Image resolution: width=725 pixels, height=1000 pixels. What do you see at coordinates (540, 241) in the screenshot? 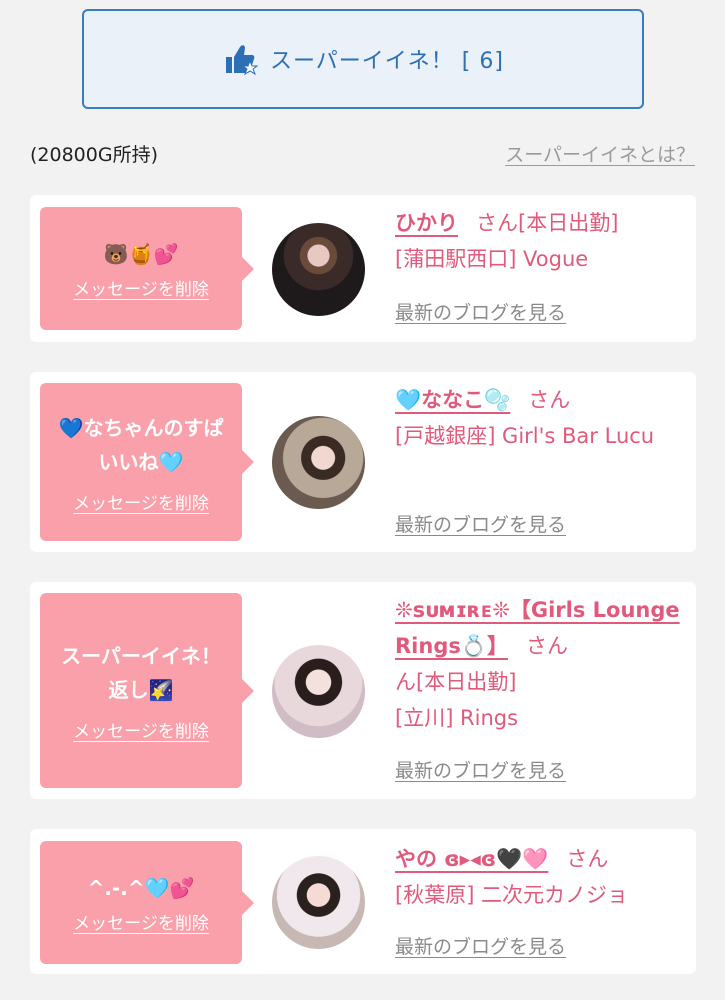
I see `girl-info: ひかり さん[本日出勤] [蒲田駅西口] Vogue` at bounding box center [540, 241].